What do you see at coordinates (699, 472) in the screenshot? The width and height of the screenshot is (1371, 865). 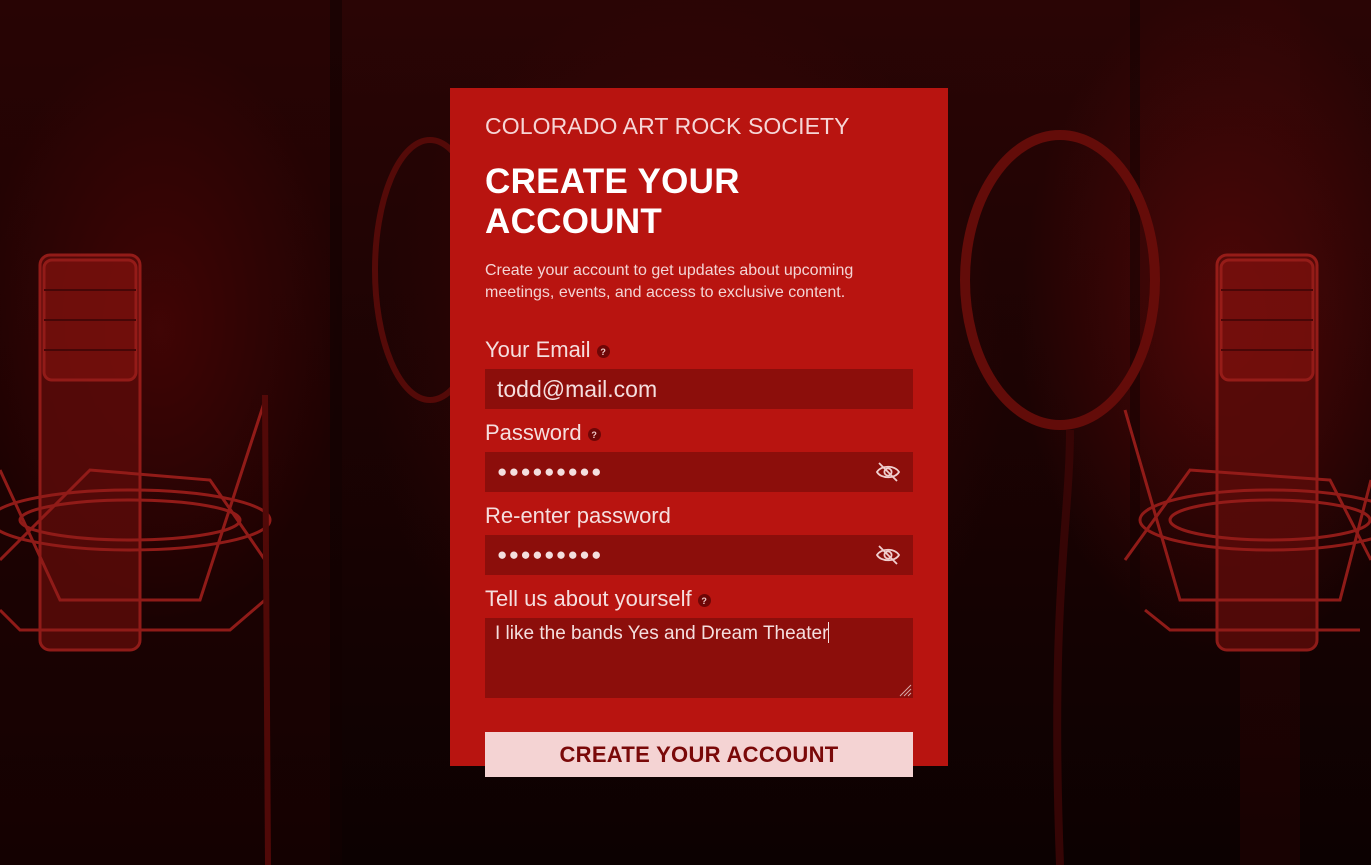 I see `password-field: ●●●●●●●●●` at bounding box center [699, 472].